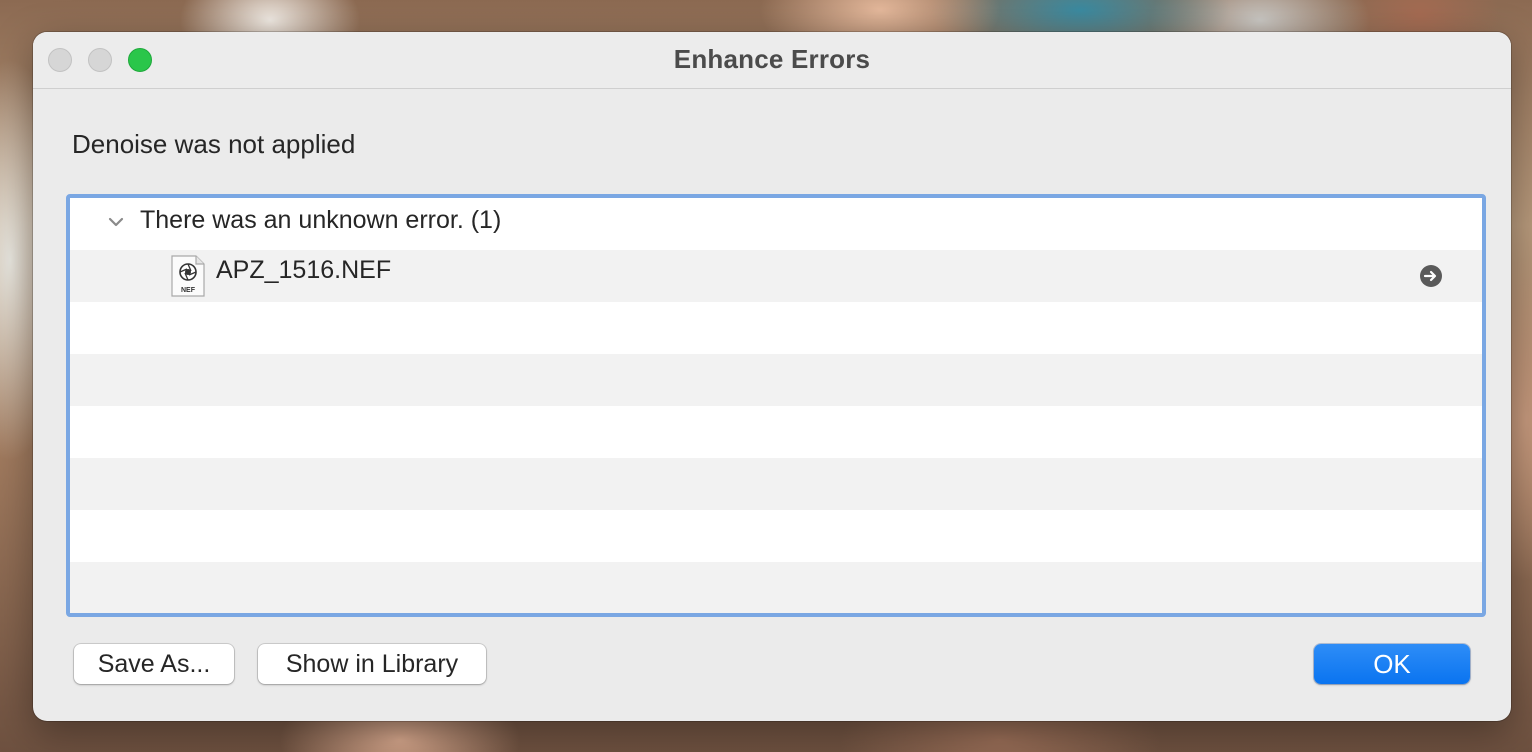  What do you see at coordinates (1431, 276) in the screenshot?
I see `arrow-right-circle-icon` at bounding box center [1431, 276].